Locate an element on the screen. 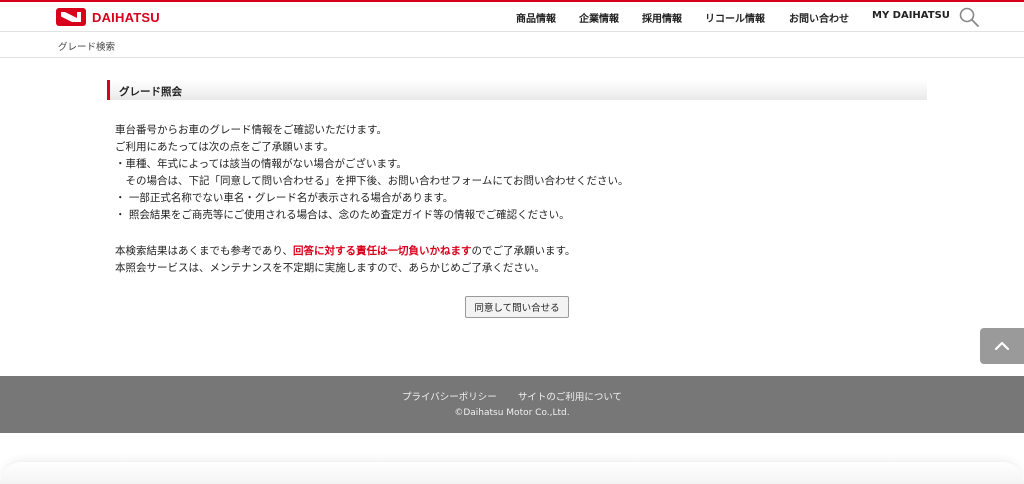  nav-item-my-daihatsu: MY DAIHATSU is located at coordinates (911, 15).